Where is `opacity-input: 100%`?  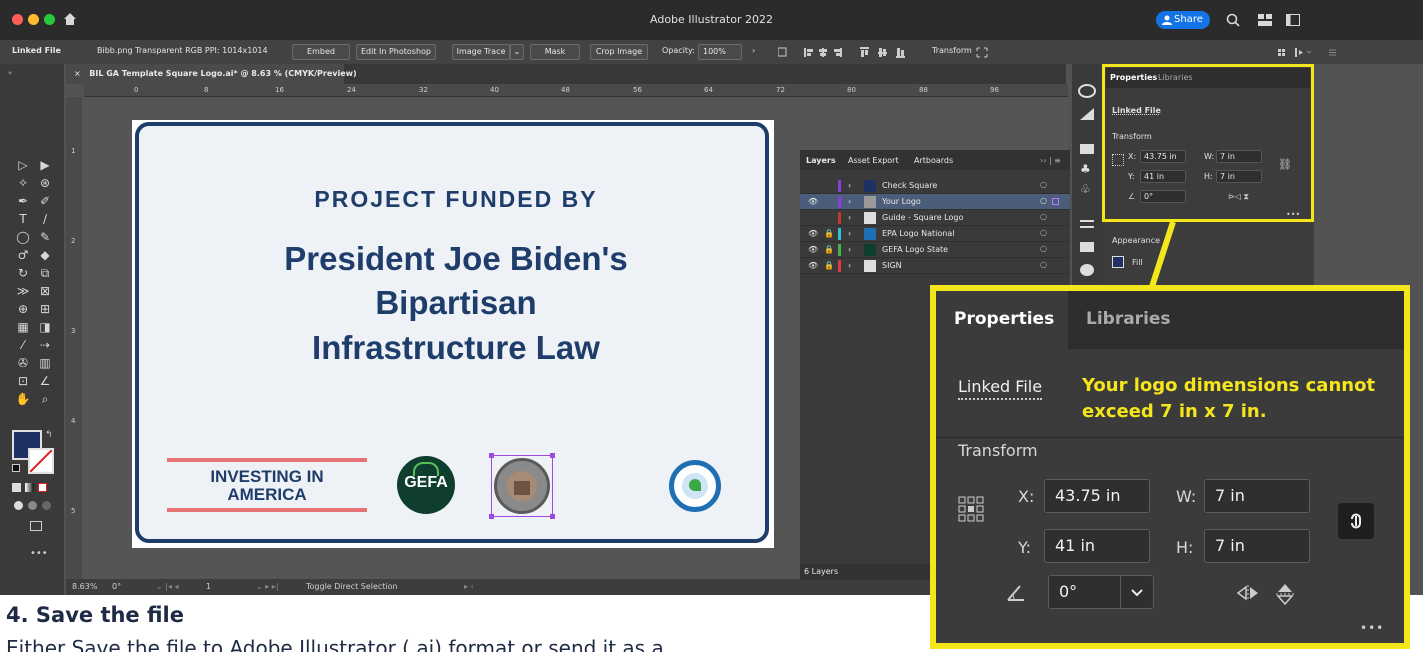
opacity-input: 100% is located at coordinates (720, 52).